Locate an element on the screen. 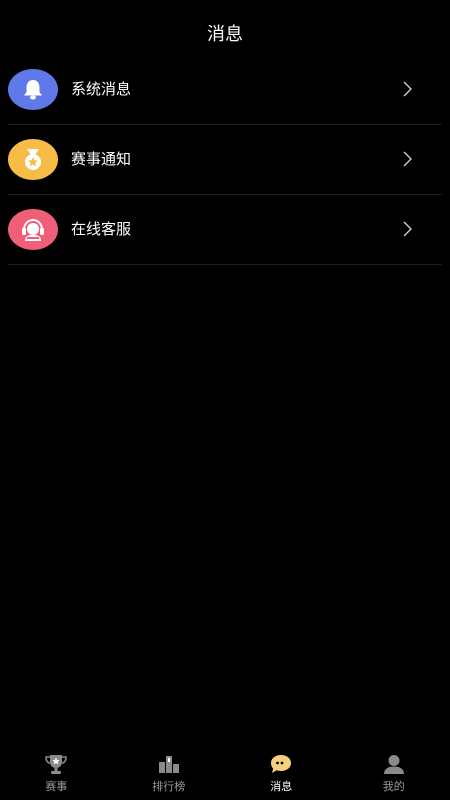  tab-messages: 消息 is located at coordinates (281, 774).